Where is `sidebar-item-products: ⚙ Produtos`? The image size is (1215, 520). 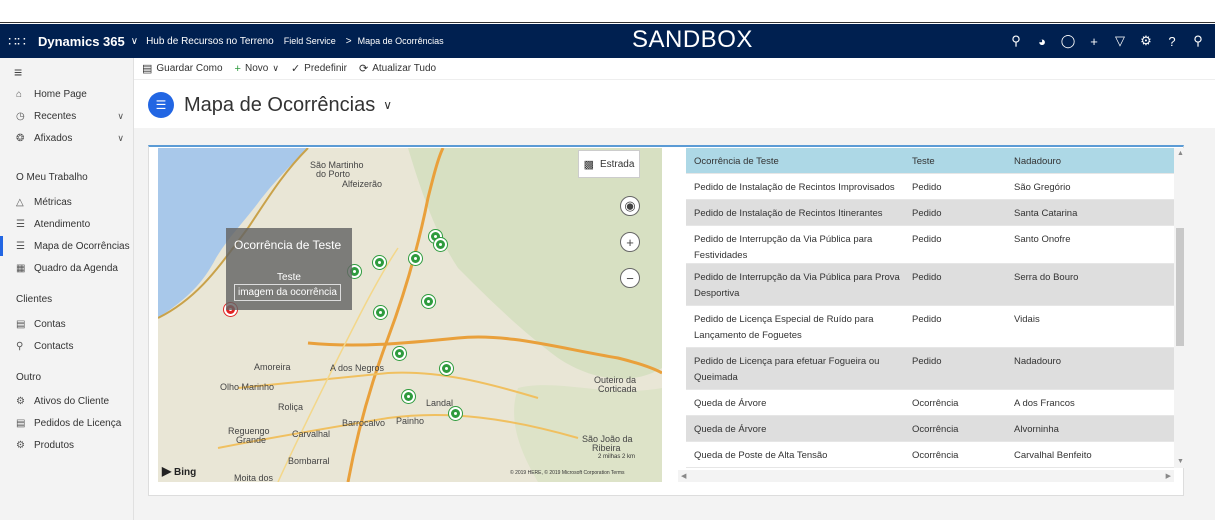 sidebar-item-products: ⚙ Produtos is located at coordinates (67, 445).